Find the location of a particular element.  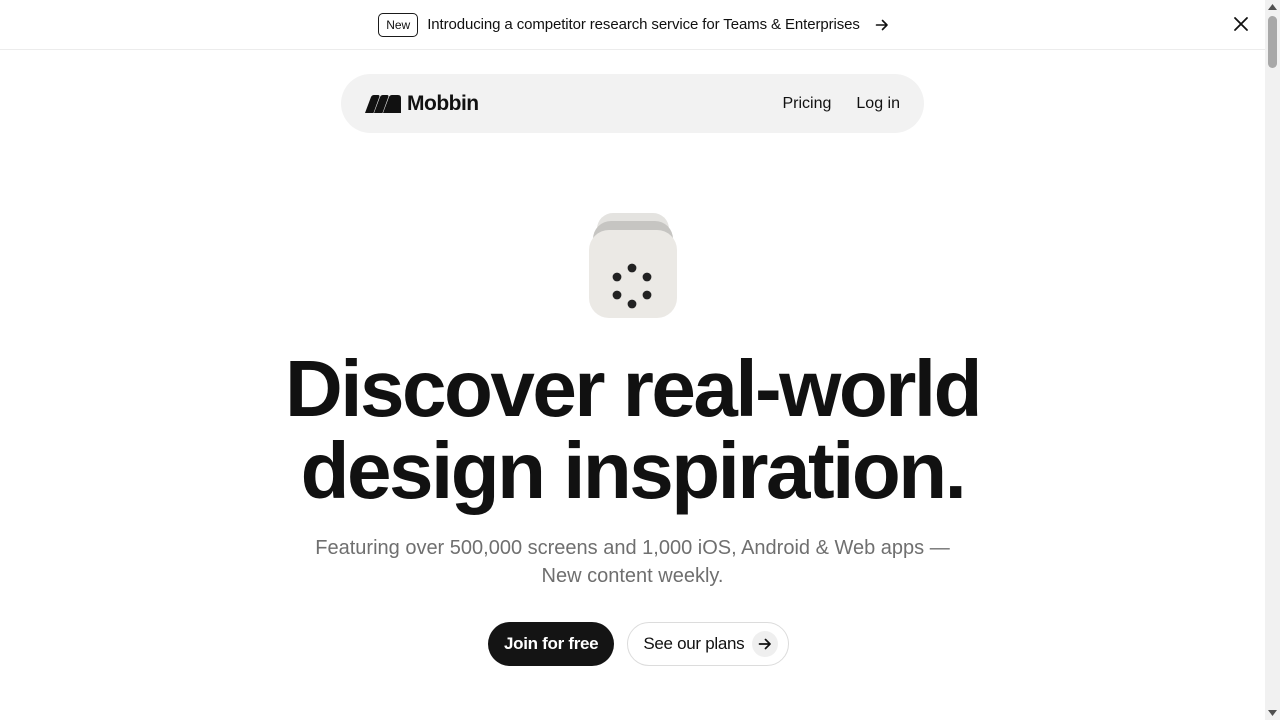

close-banner-button is located at coordinates (1241, 24).